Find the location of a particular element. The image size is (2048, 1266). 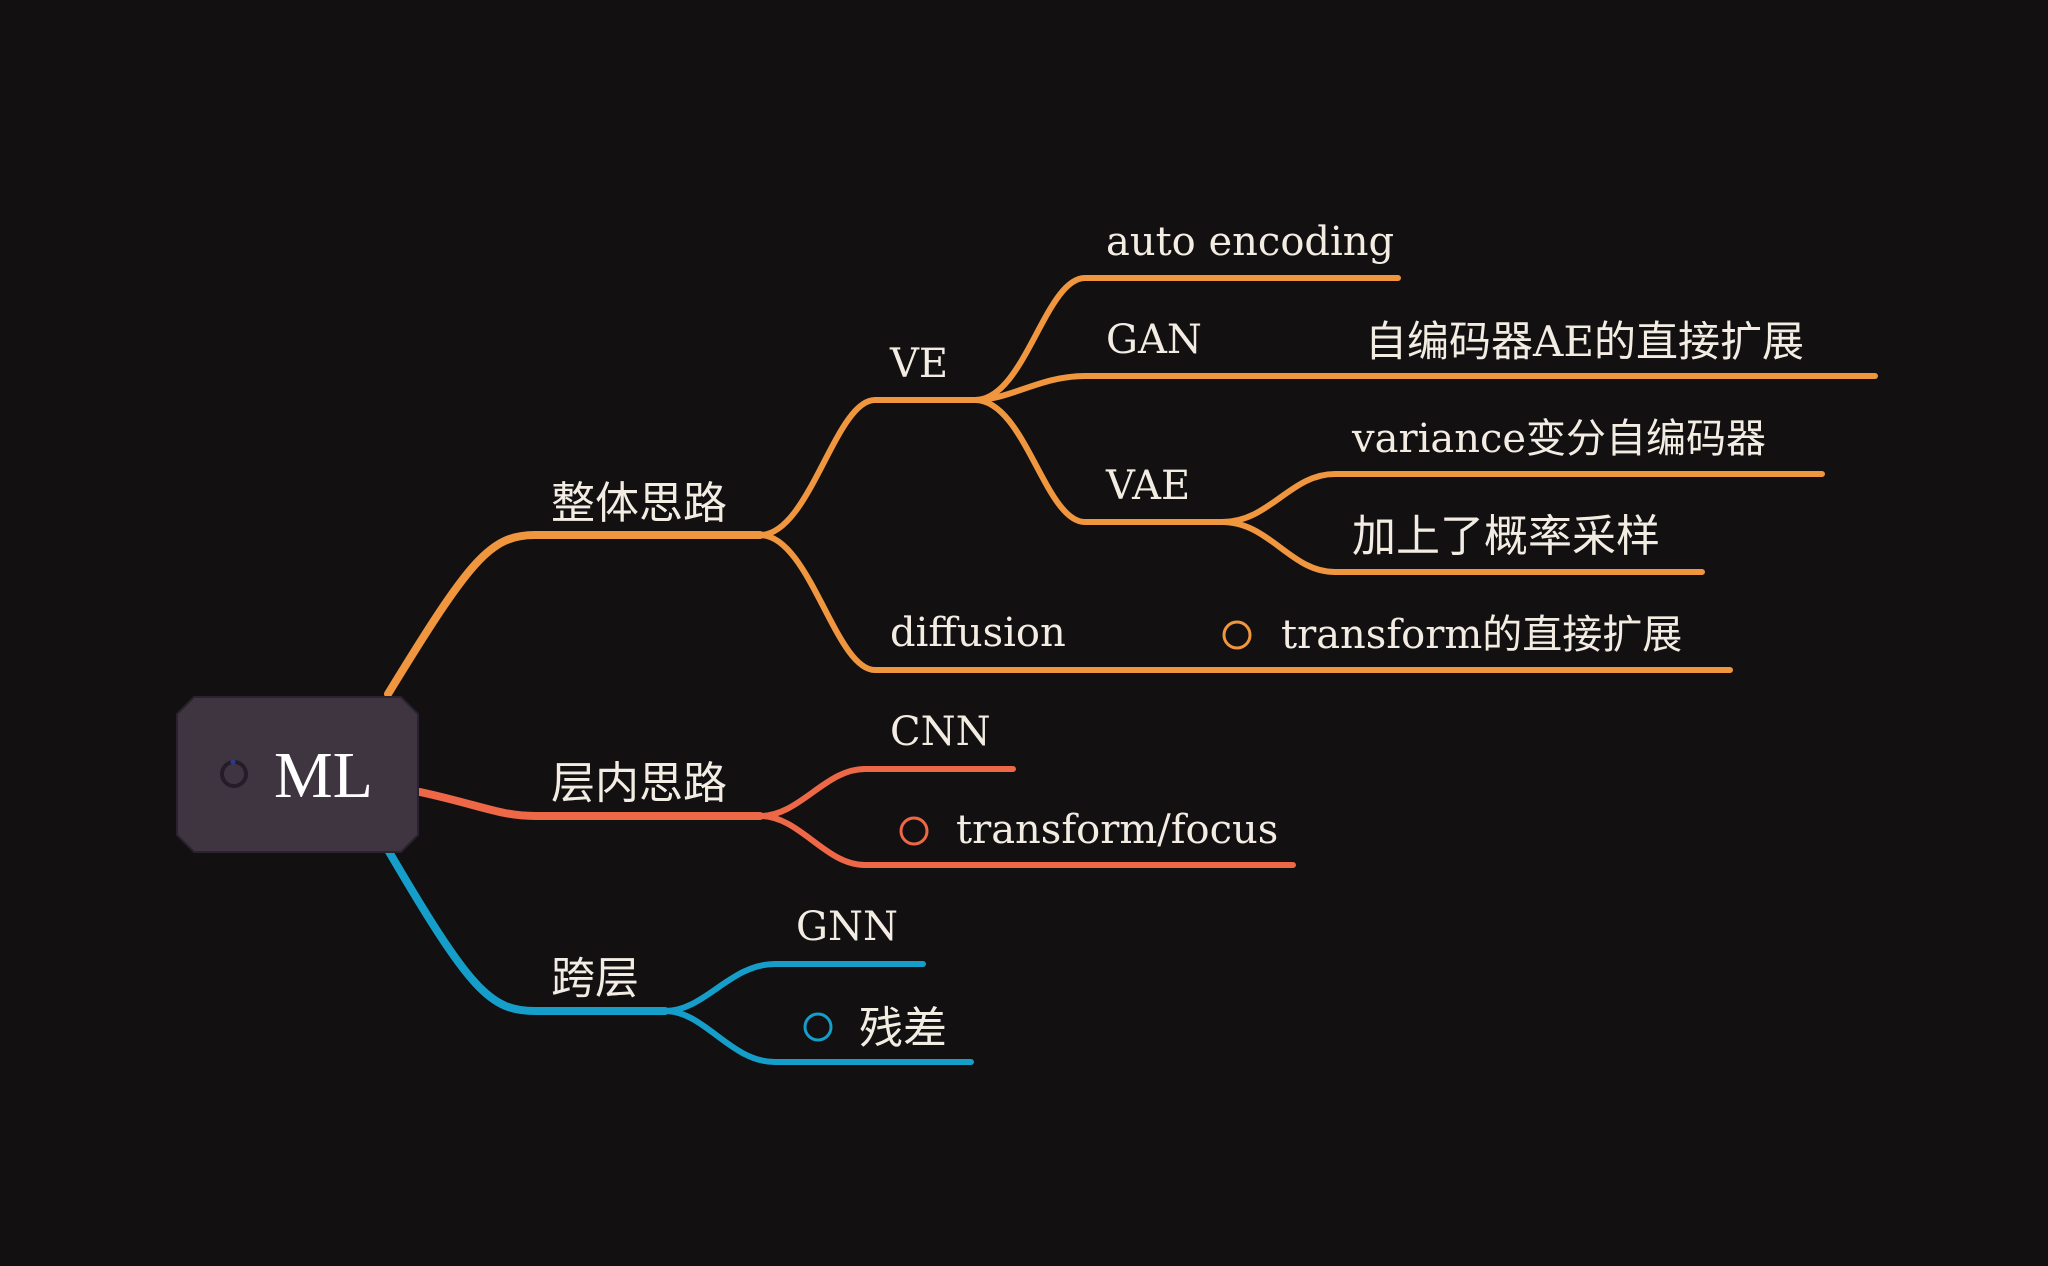

note-diffusion: transform的直接扩展 is located at coordinates (1481, 635).